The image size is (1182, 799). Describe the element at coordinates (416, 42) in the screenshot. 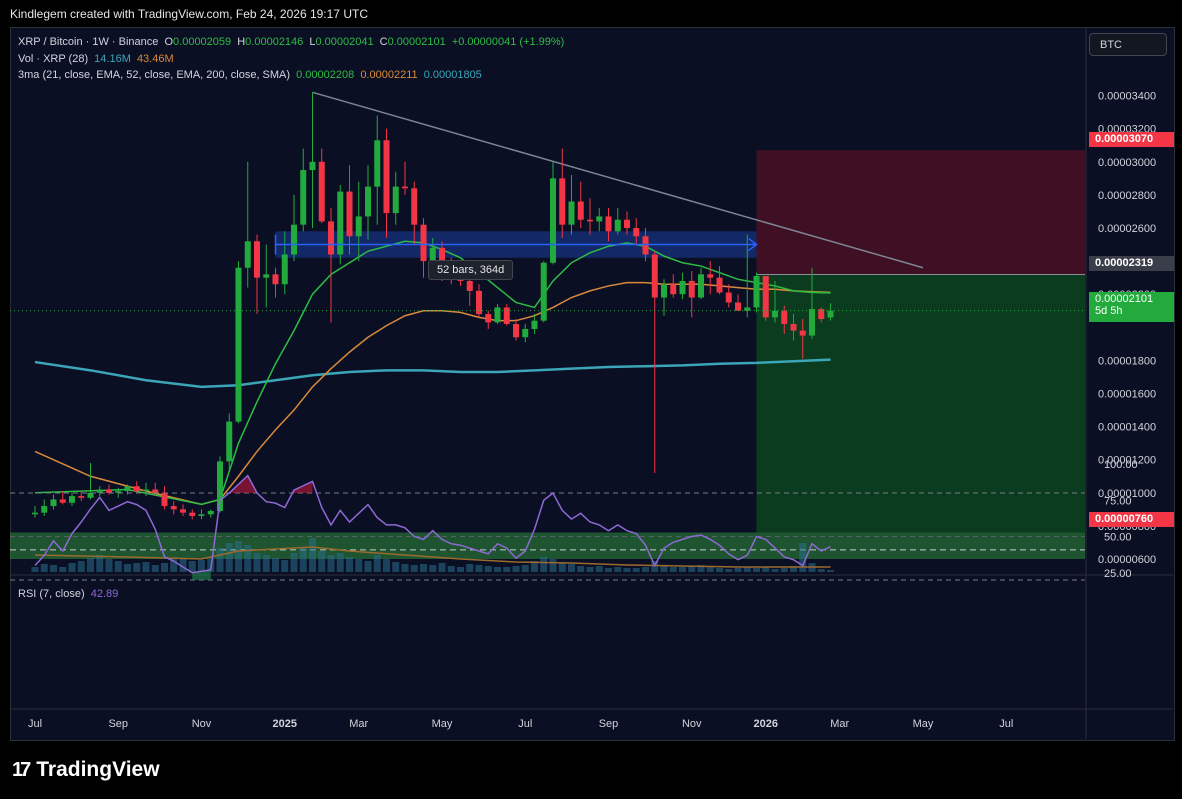

I see `legend-close-value: 0.00002101` at that location.